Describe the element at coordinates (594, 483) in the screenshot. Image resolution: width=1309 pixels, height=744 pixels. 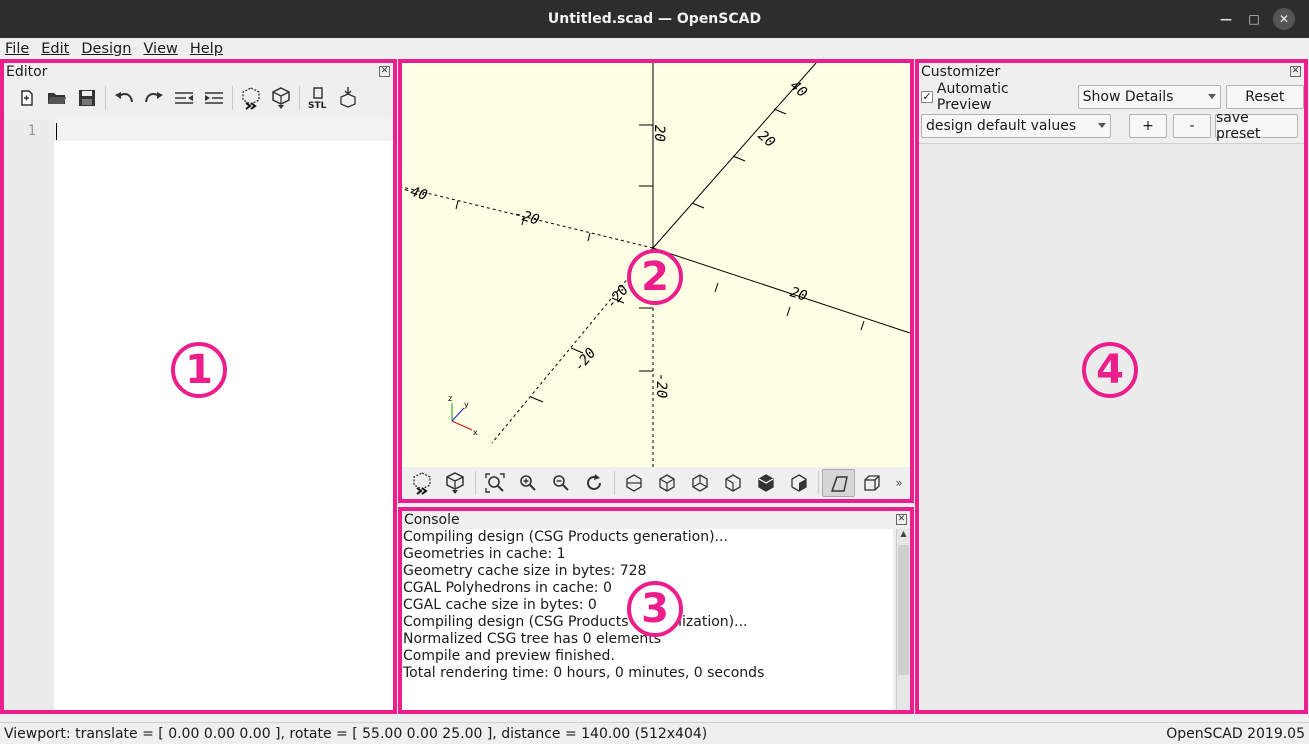
I see `reset-view-icon` at that location.